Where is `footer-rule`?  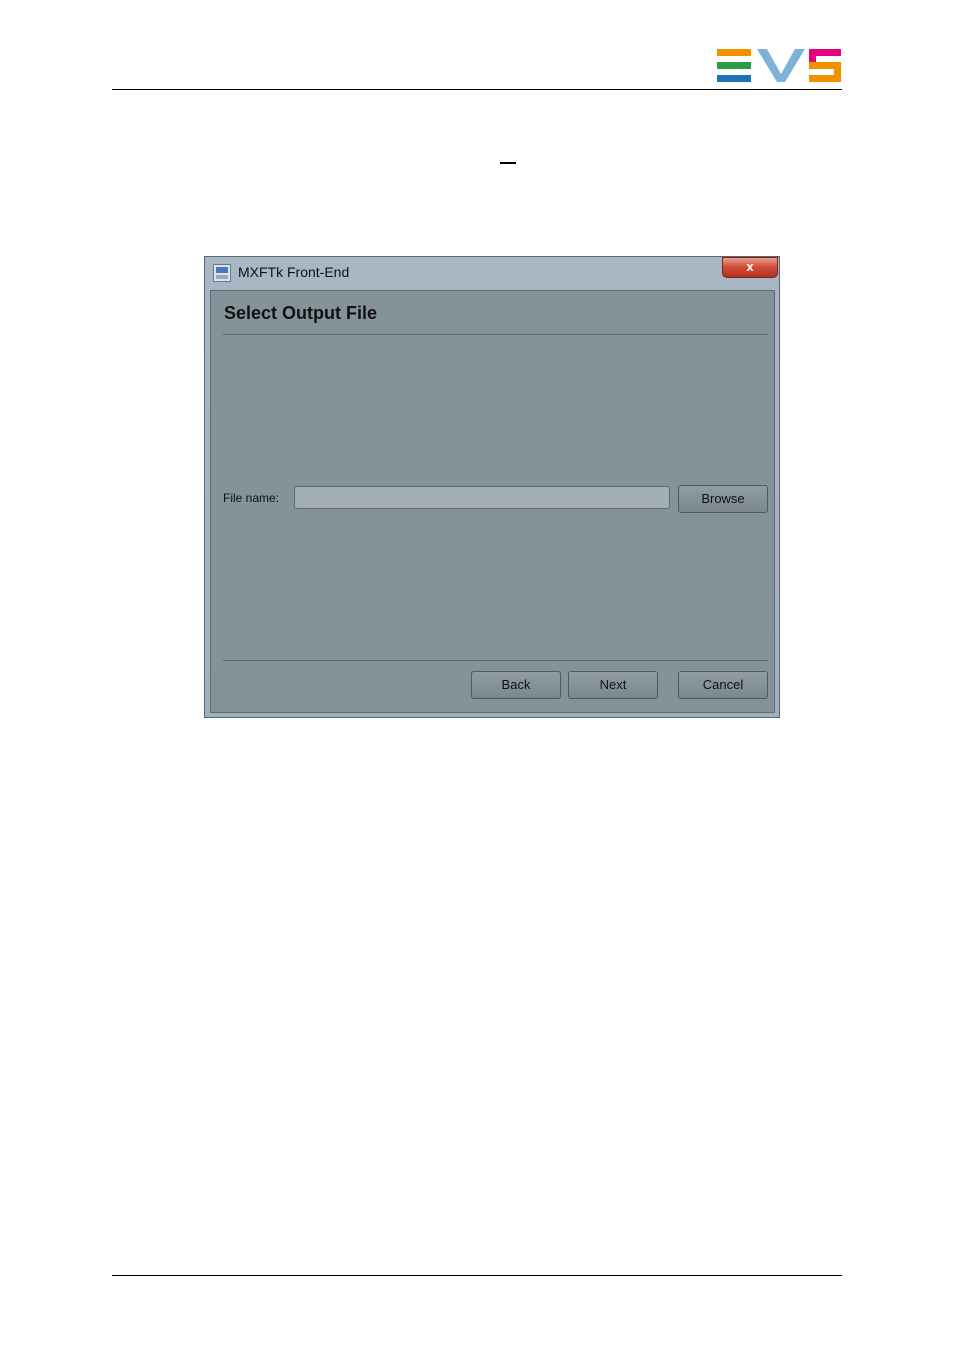
footer-rule is located at coordinates (477, 1275).